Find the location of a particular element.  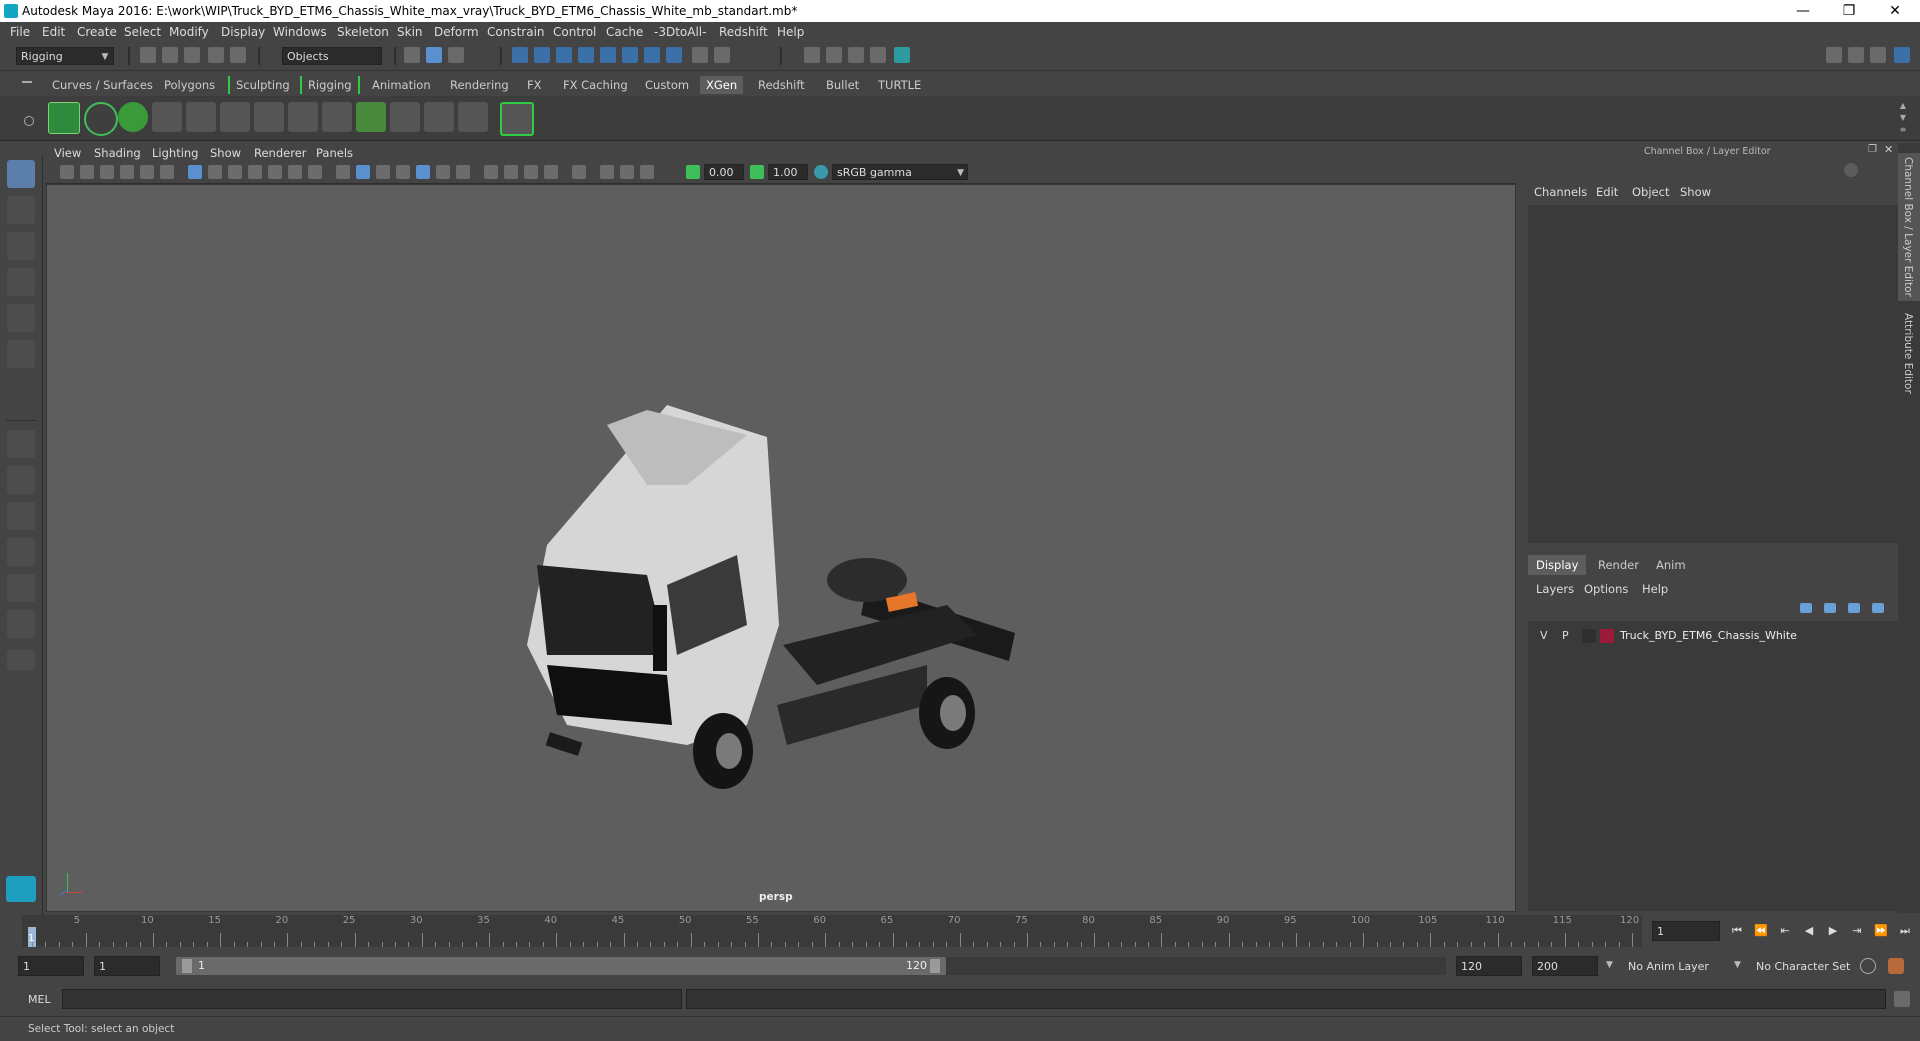

menu-help: Help is located at coordinates (790, 32).